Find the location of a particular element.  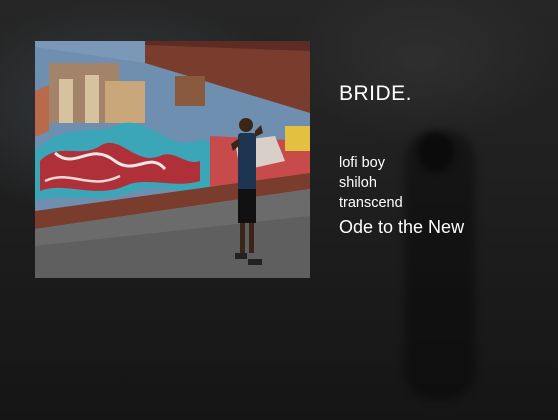

track-title: BRIDE. is located at coordinates (376, 93).